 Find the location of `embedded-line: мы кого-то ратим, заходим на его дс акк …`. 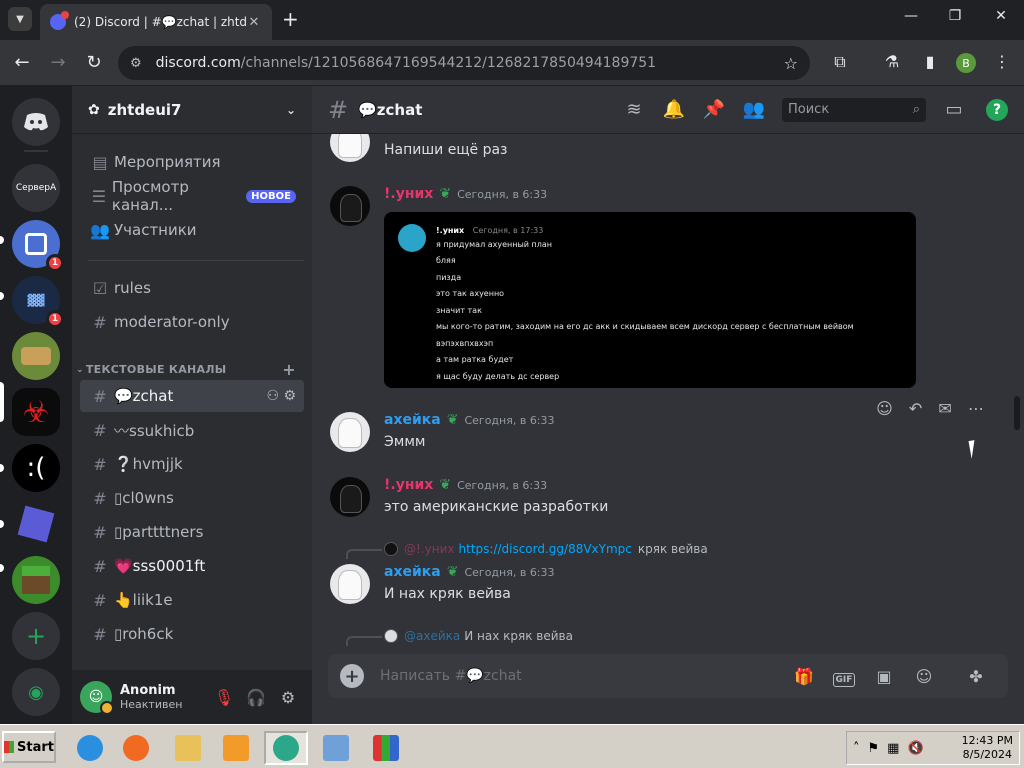

embedded-line: мы кого-то ратим, заходим на его дс акк … is located at coordinates (645, 326).